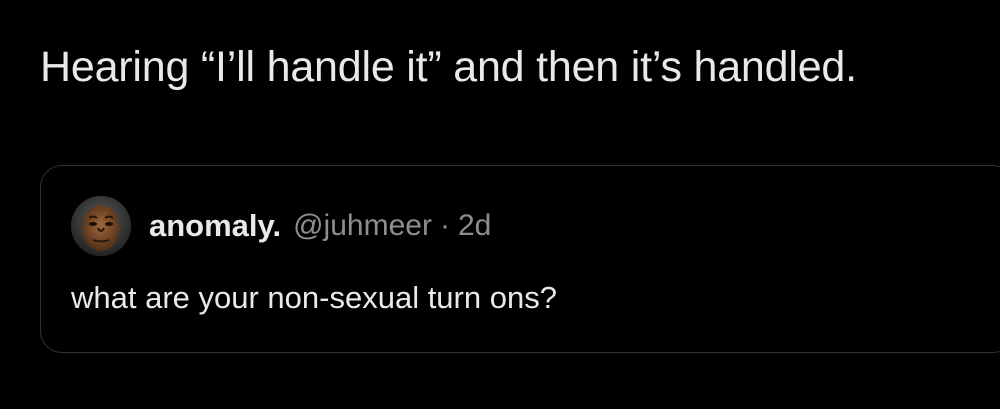 The height and width of the screenshot is (409, 1000). I want to click on user-handle: @juhmeer, so click(362, 226).